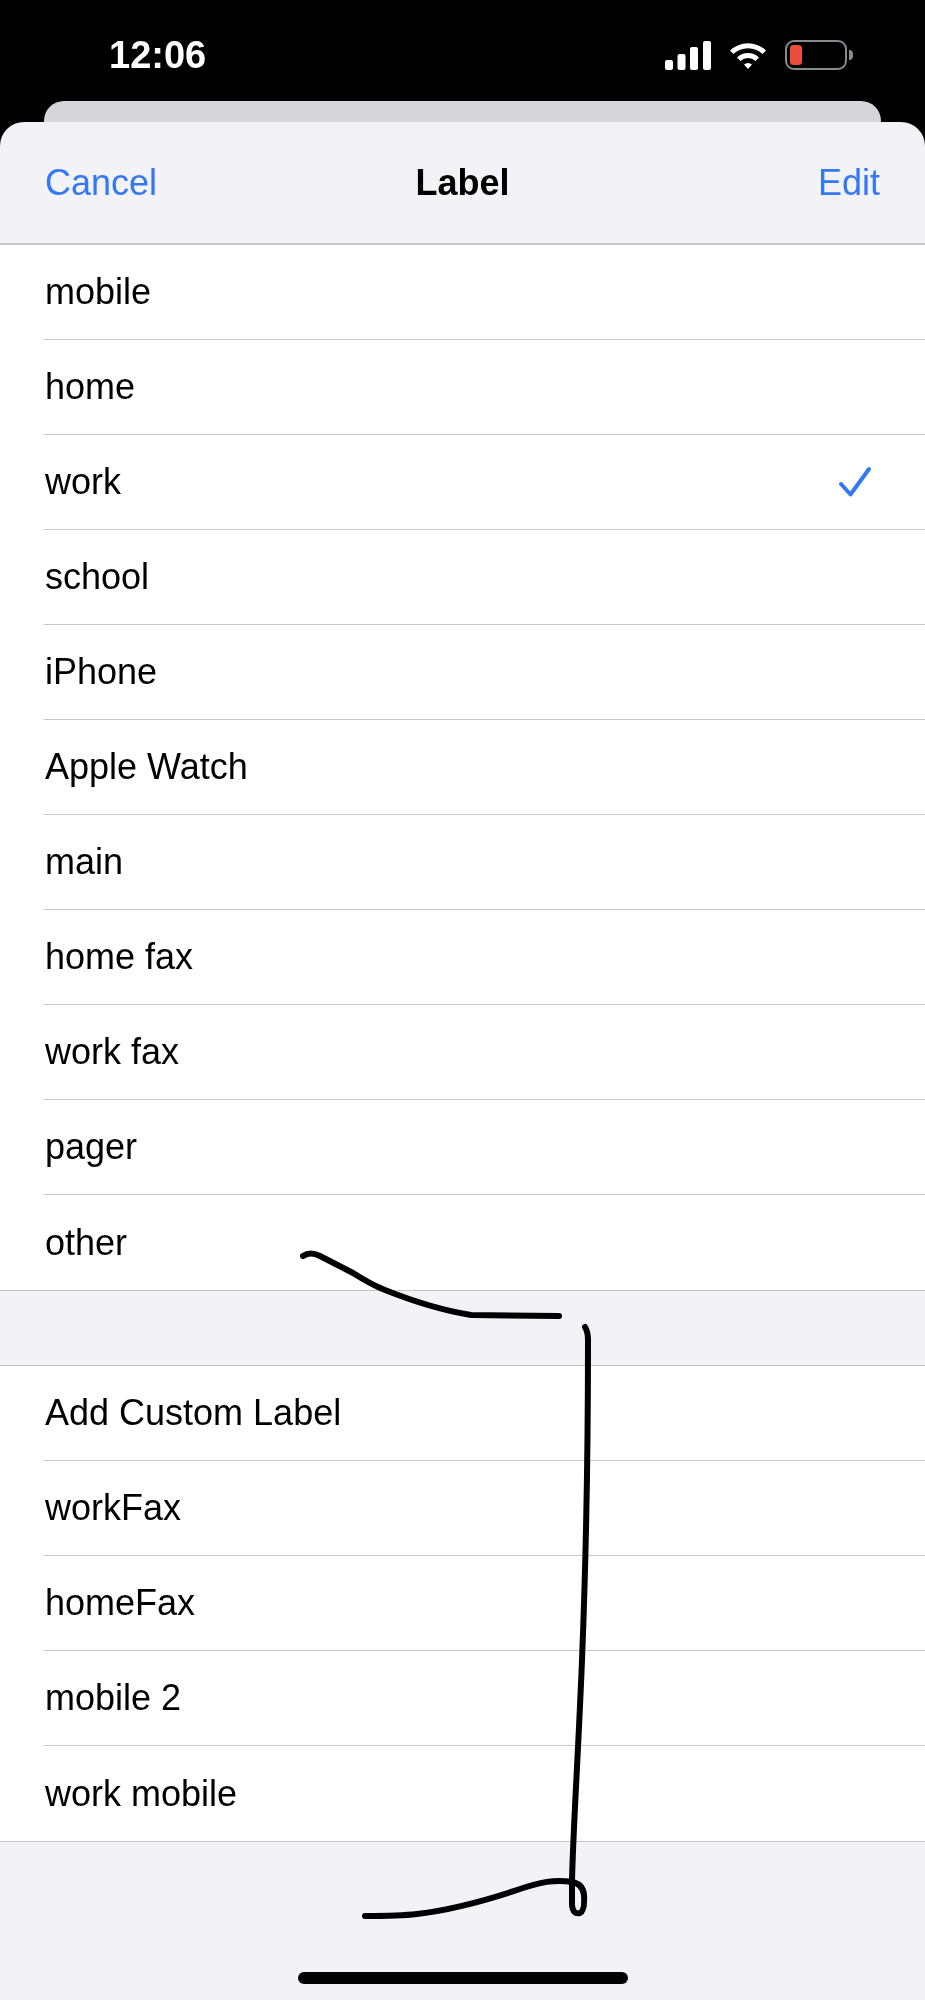 Image resolution: width=925 pixels, height=2000 pixels. What do you see at coordinates (688, 55) in the screenshot?
I see `signal-icon` at bounding box center [688, 55].